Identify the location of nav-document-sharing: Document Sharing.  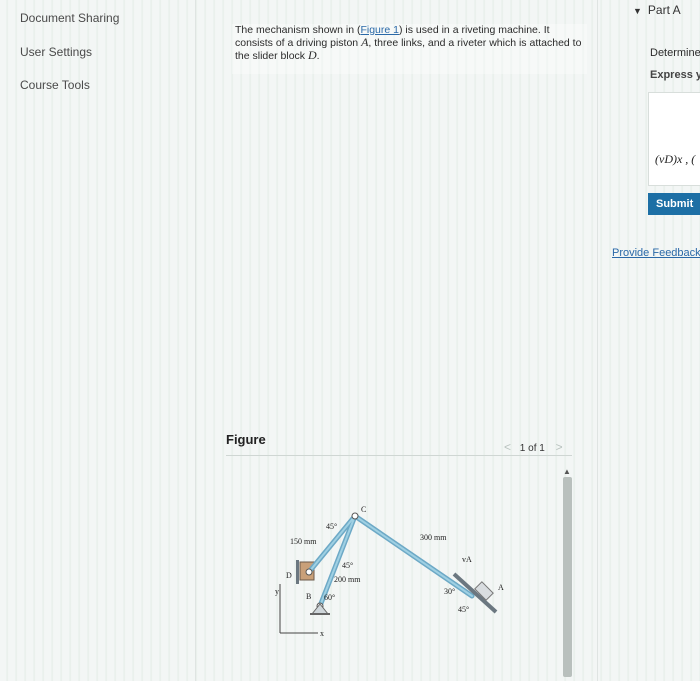
(69, 18).